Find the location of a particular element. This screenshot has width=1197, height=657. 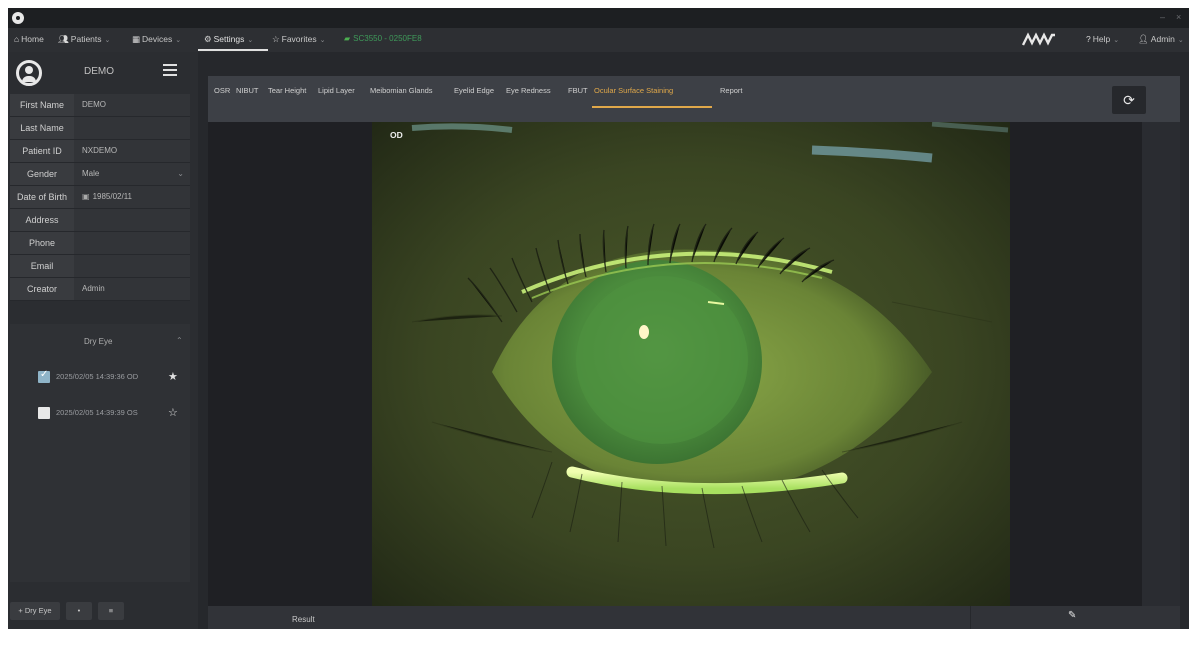

field-creator: Creator Admin is located at coordinates (100, 289).